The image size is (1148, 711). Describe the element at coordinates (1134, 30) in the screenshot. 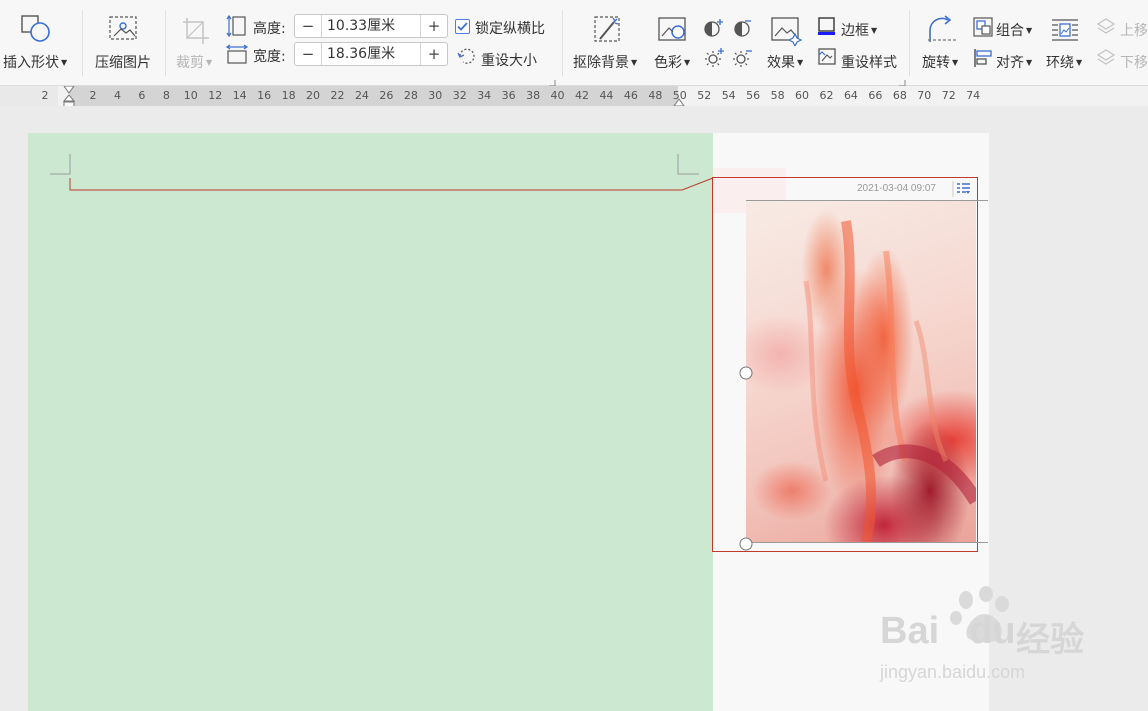

I see `bring-forward-button: 上移` at that location.